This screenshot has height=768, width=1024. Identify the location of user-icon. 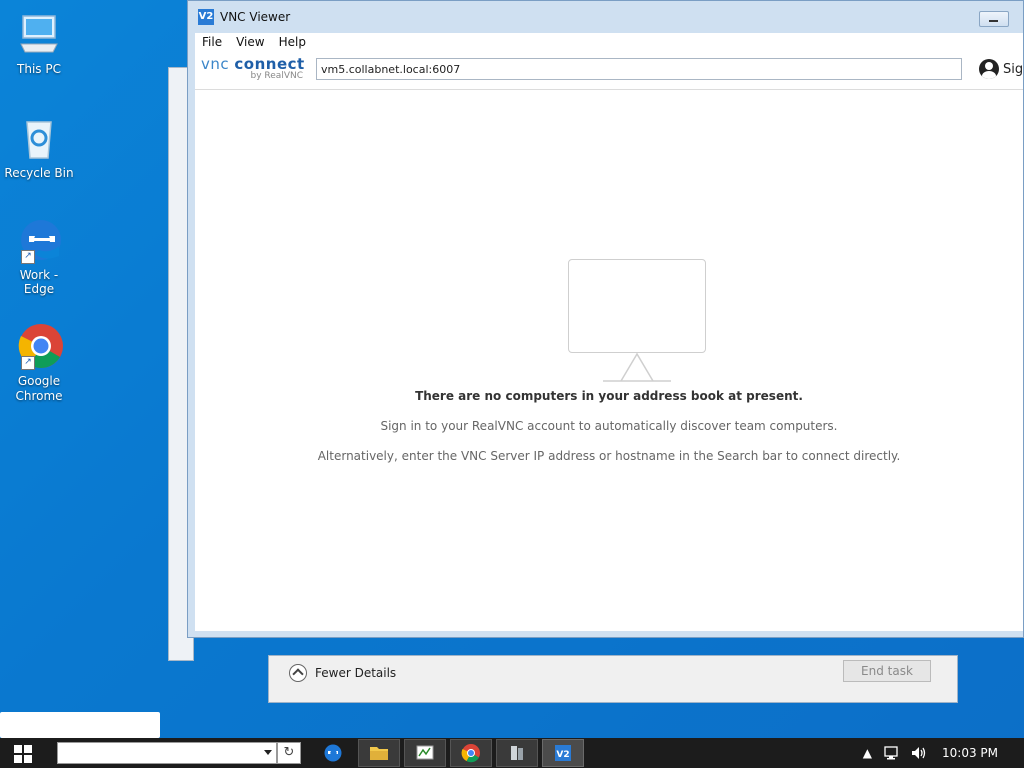
(989, 69).